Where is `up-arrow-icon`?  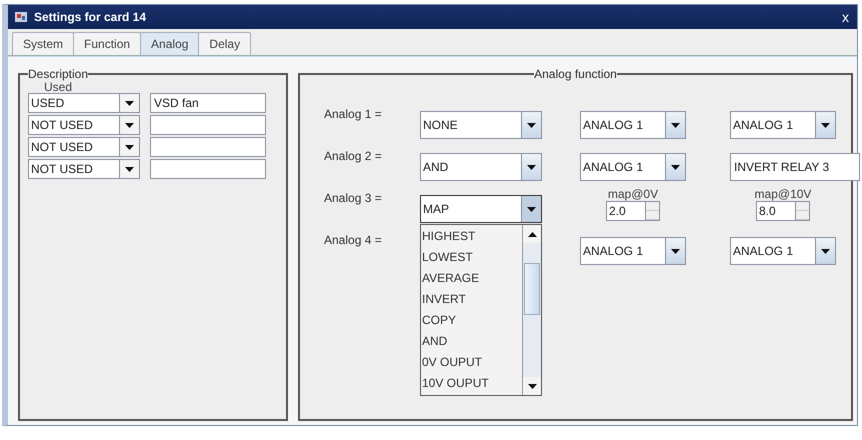
up-arrow-icon is located at coordinates (532, 234).